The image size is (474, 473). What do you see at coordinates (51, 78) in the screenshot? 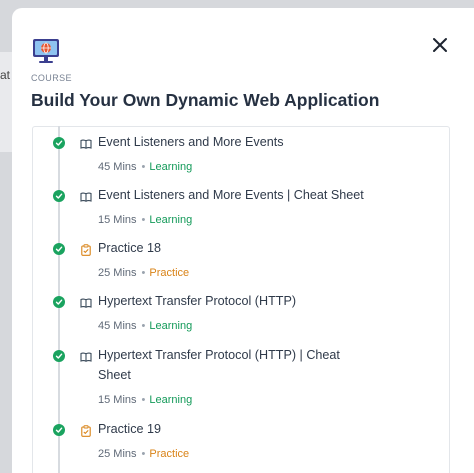
I see `course-category-label: COURSE` at bounding box center [51, 78].